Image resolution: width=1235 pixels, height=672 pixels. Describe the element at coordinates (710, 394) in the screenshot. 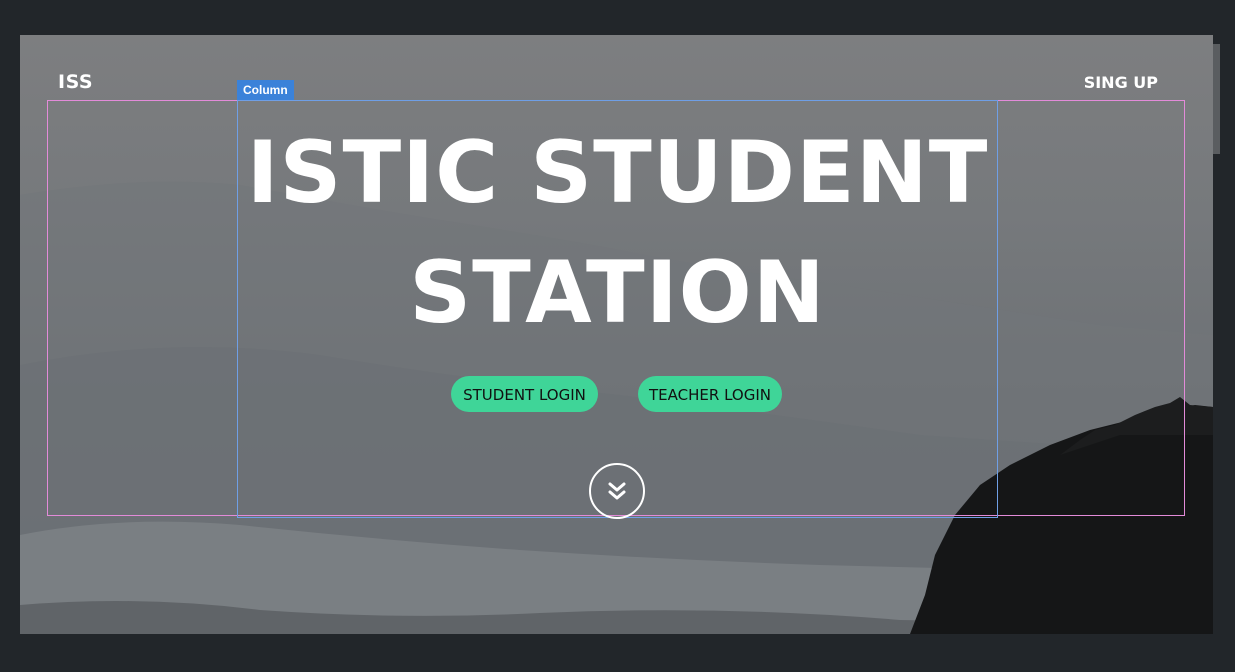

I see `teacher-login-button: TEACHER LOGIN` at that location.